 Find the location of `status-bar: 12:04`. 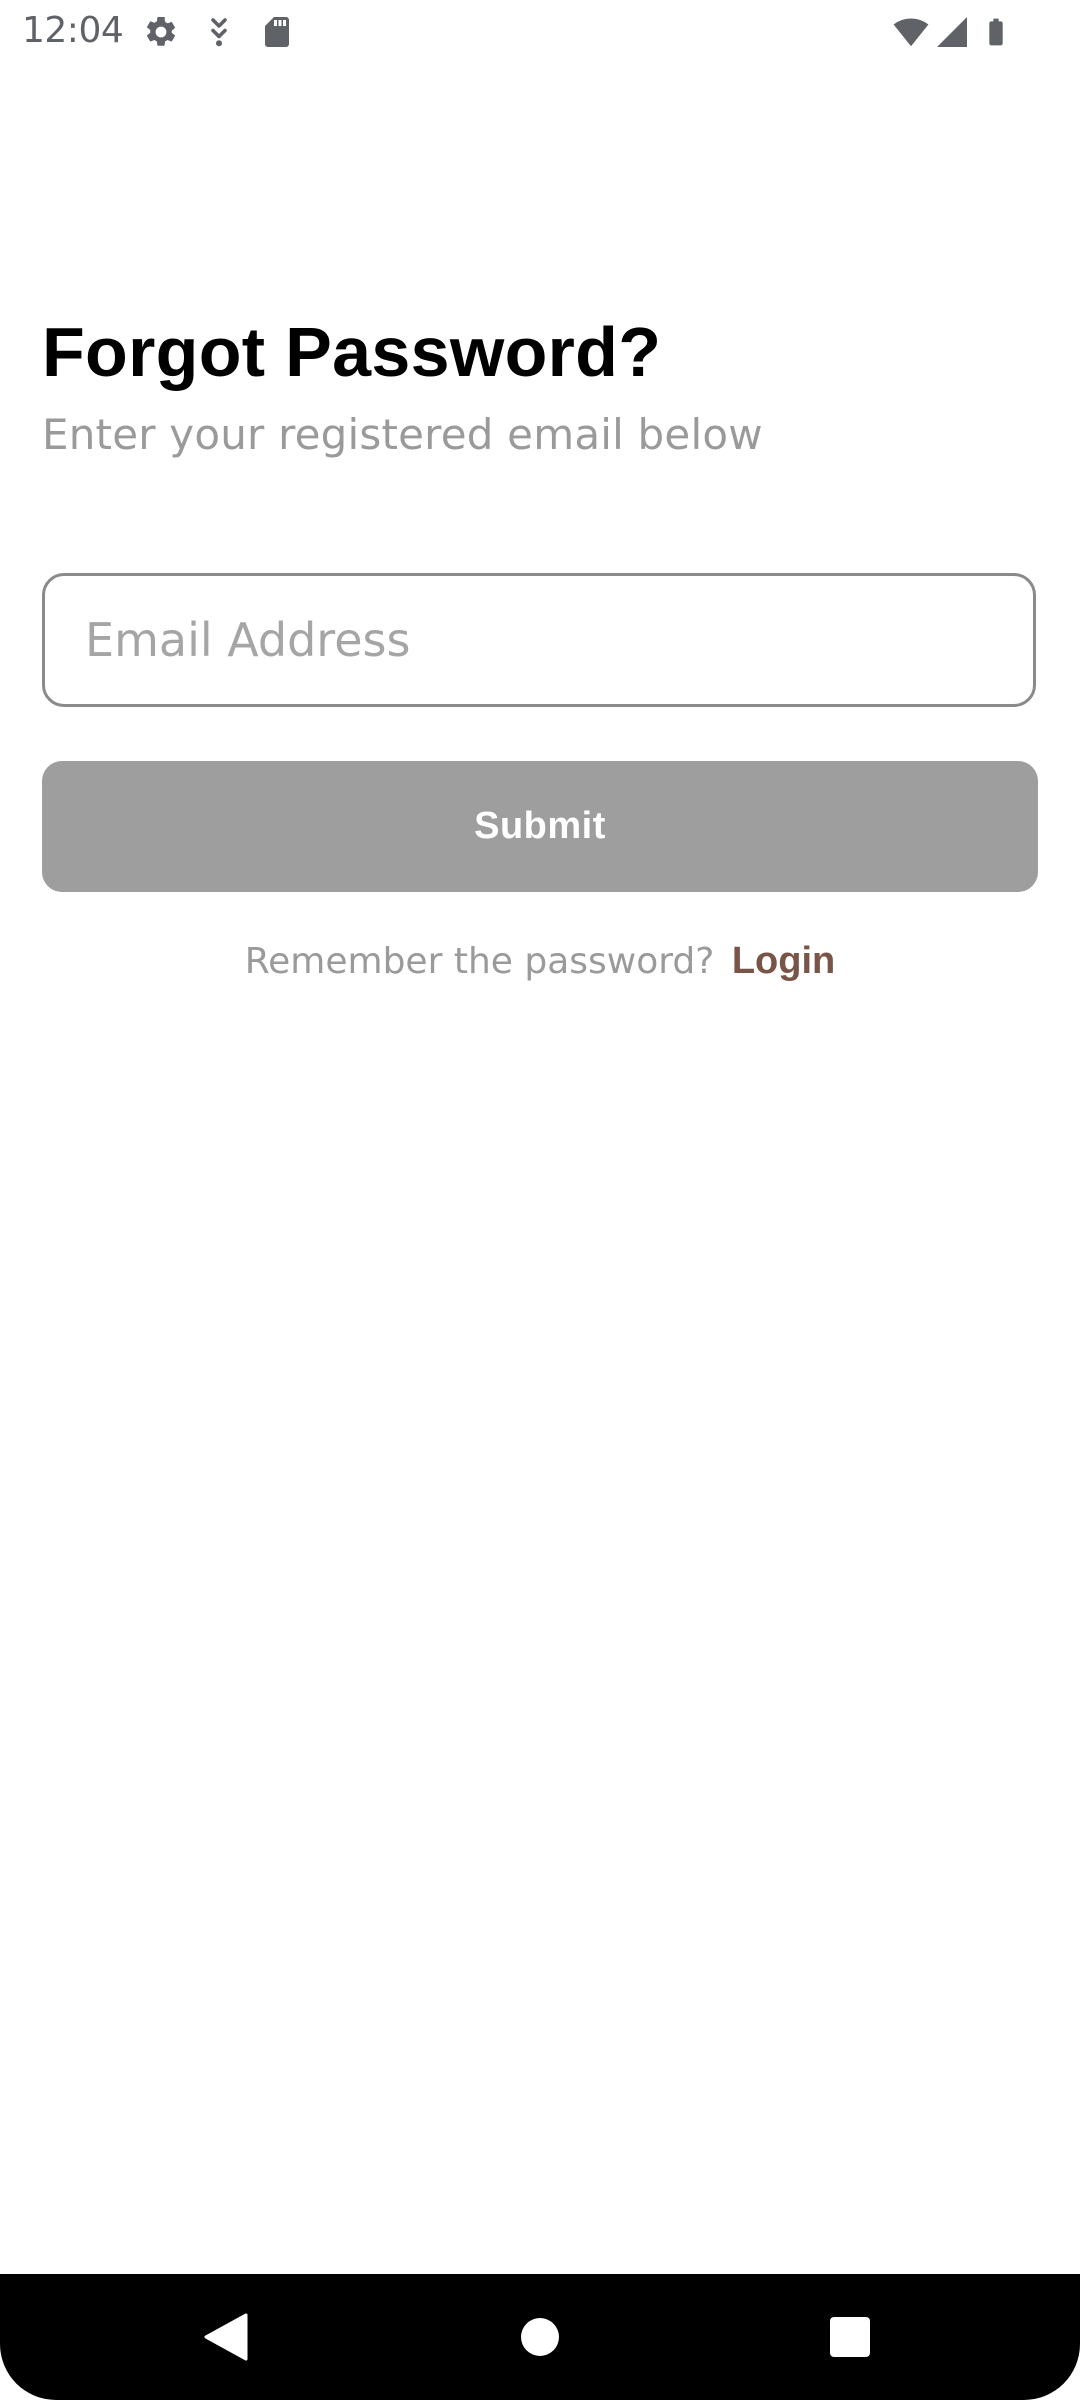

status-bar: 12:04 is located at coordinates (540, 32).